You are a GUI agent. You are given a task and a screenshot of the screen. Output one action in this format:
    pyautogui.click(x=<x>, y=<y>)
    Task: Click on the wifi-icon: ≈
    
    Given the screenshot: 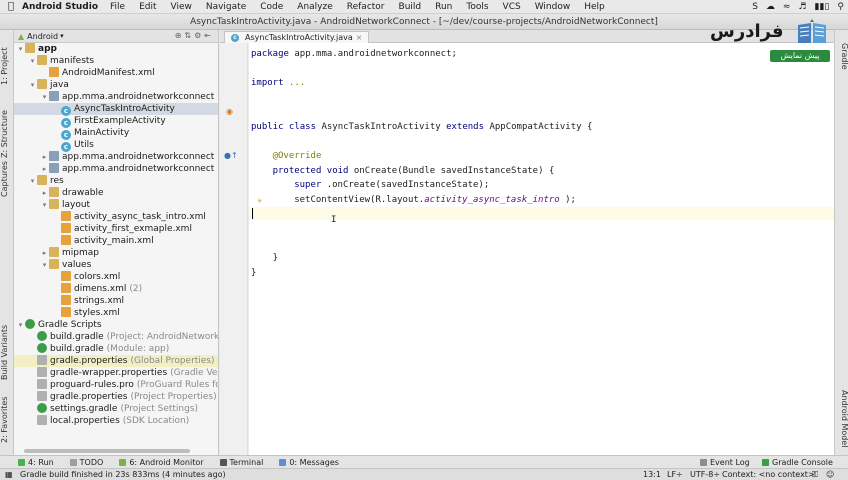 What is the action you would take?
    pyautogui.click(x=787, y=7)
    